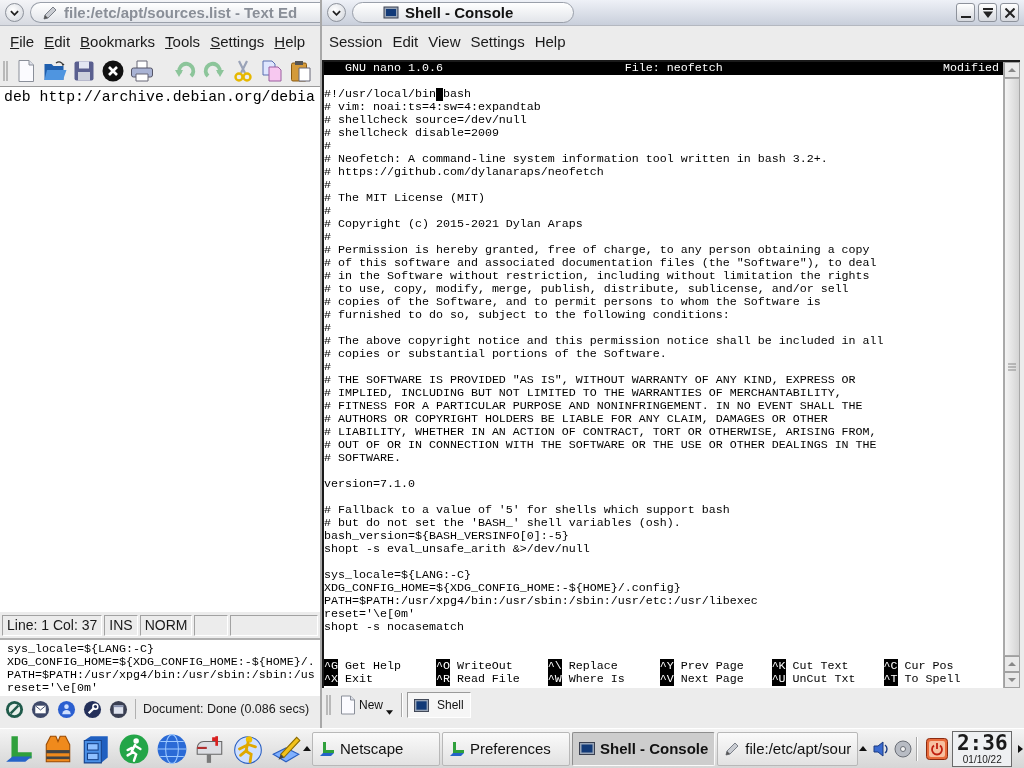  What do you see at coordinates (778, 666) in the screenshot?
I see `shortcut-key: ^K` at bounding box center [778, 666].